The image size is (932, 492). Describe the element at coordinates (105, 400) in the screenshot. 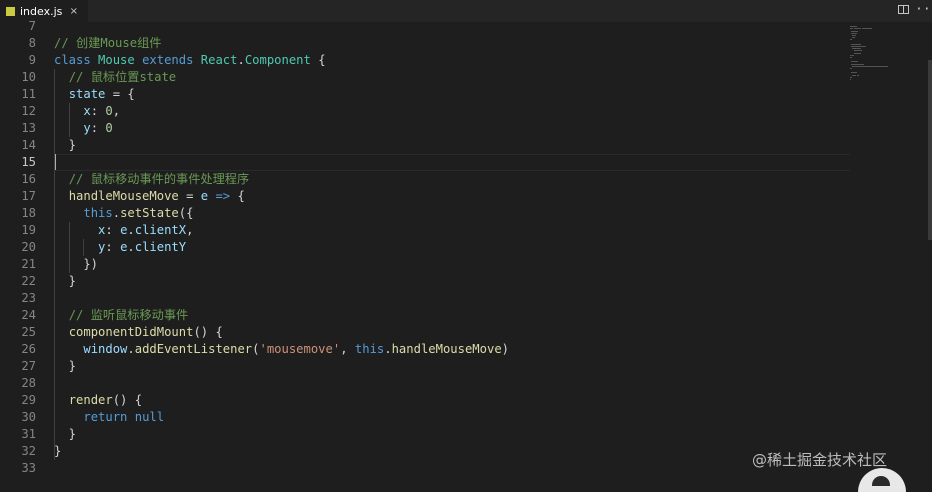

I see `code-text: render() {` at that location.